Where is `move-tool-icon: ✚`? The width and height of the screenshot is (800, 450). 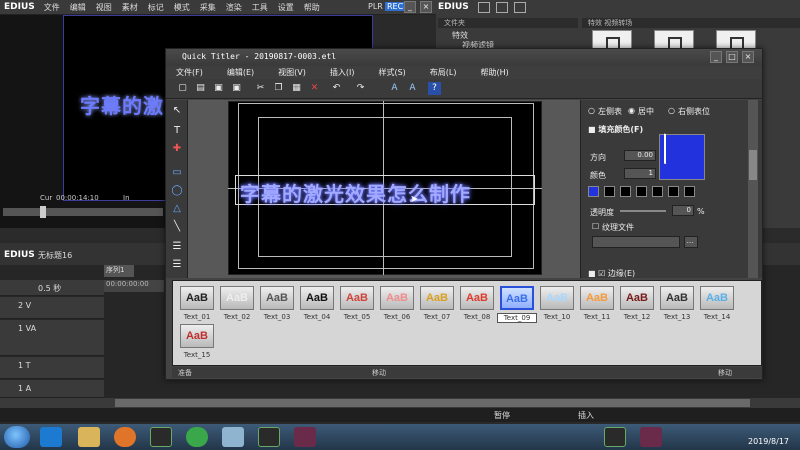 move-tool-icon: ✚ is located at coordinates (177, 149).